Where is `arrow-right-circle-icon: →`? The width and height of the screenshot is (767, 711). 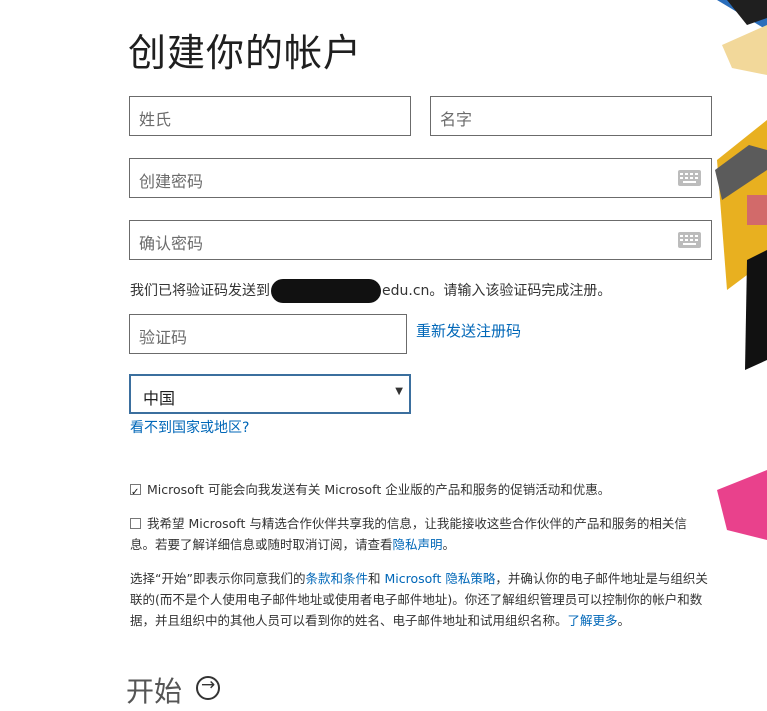
arrow-right-circle-icon: → is located at coordinates (208, 687).